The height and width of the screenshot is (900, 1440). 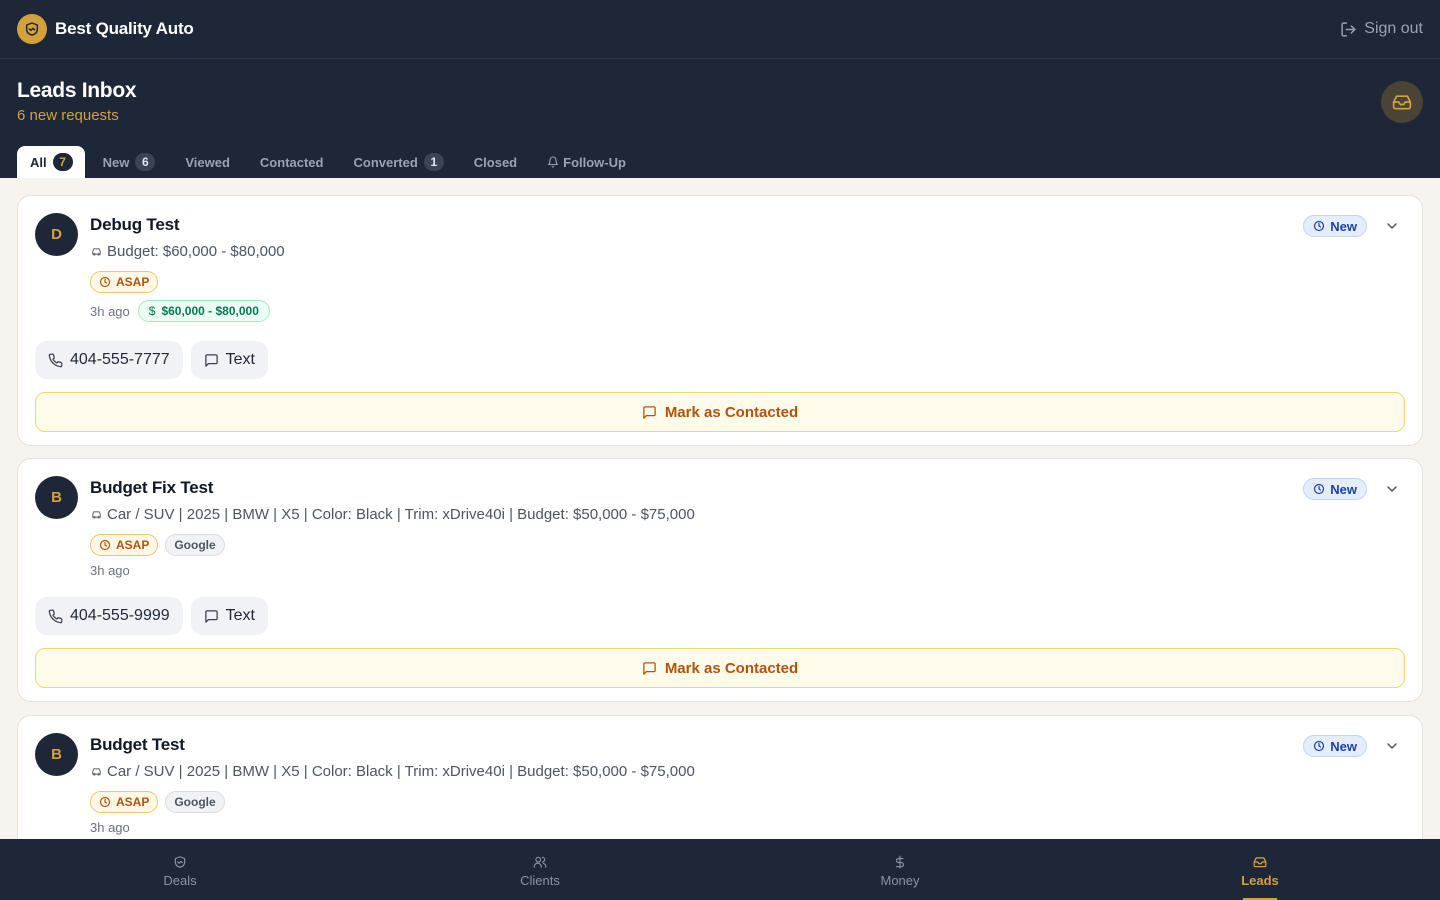 I want to click on lead-description-text: Budget: $60,000 - $80,000, so click(x=196, y=251).